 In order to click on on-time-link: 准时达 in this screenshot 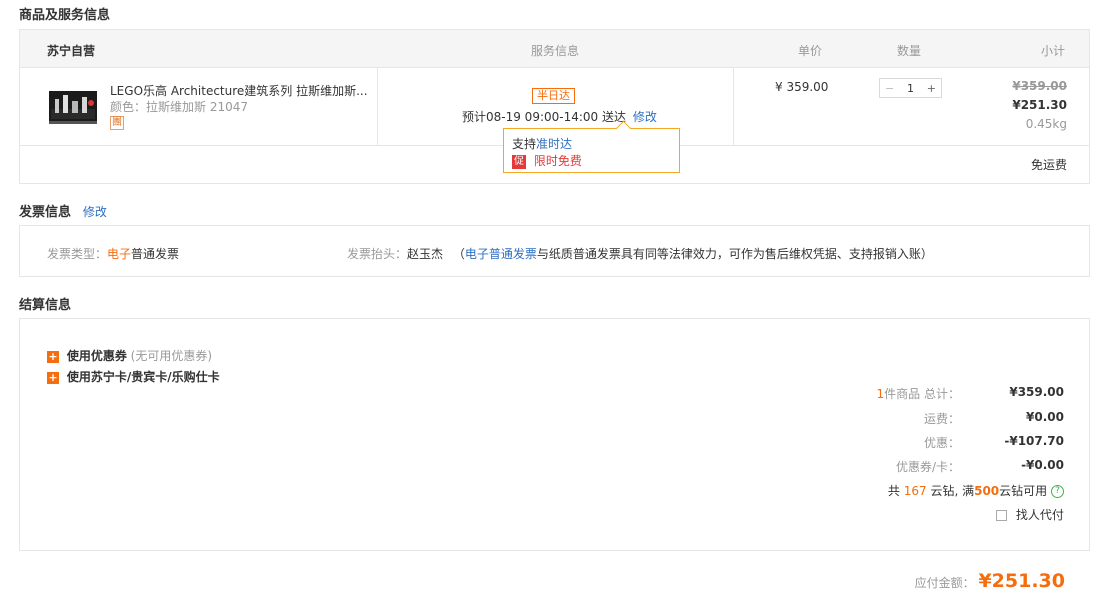, I will do `click(554, 144)`.